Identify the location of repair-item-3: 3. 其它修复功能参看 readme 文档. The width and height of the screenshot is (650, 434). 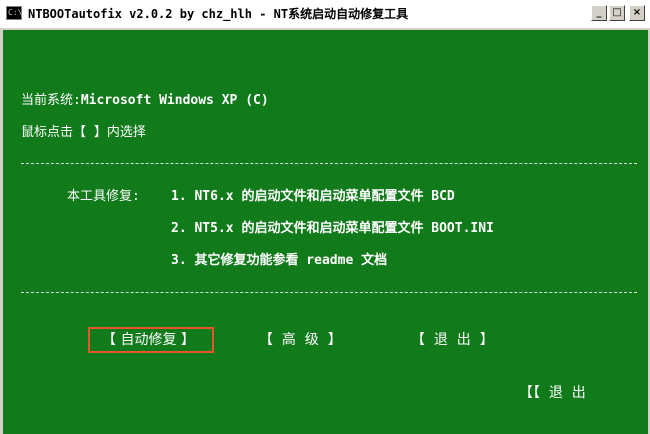
(279, 260).